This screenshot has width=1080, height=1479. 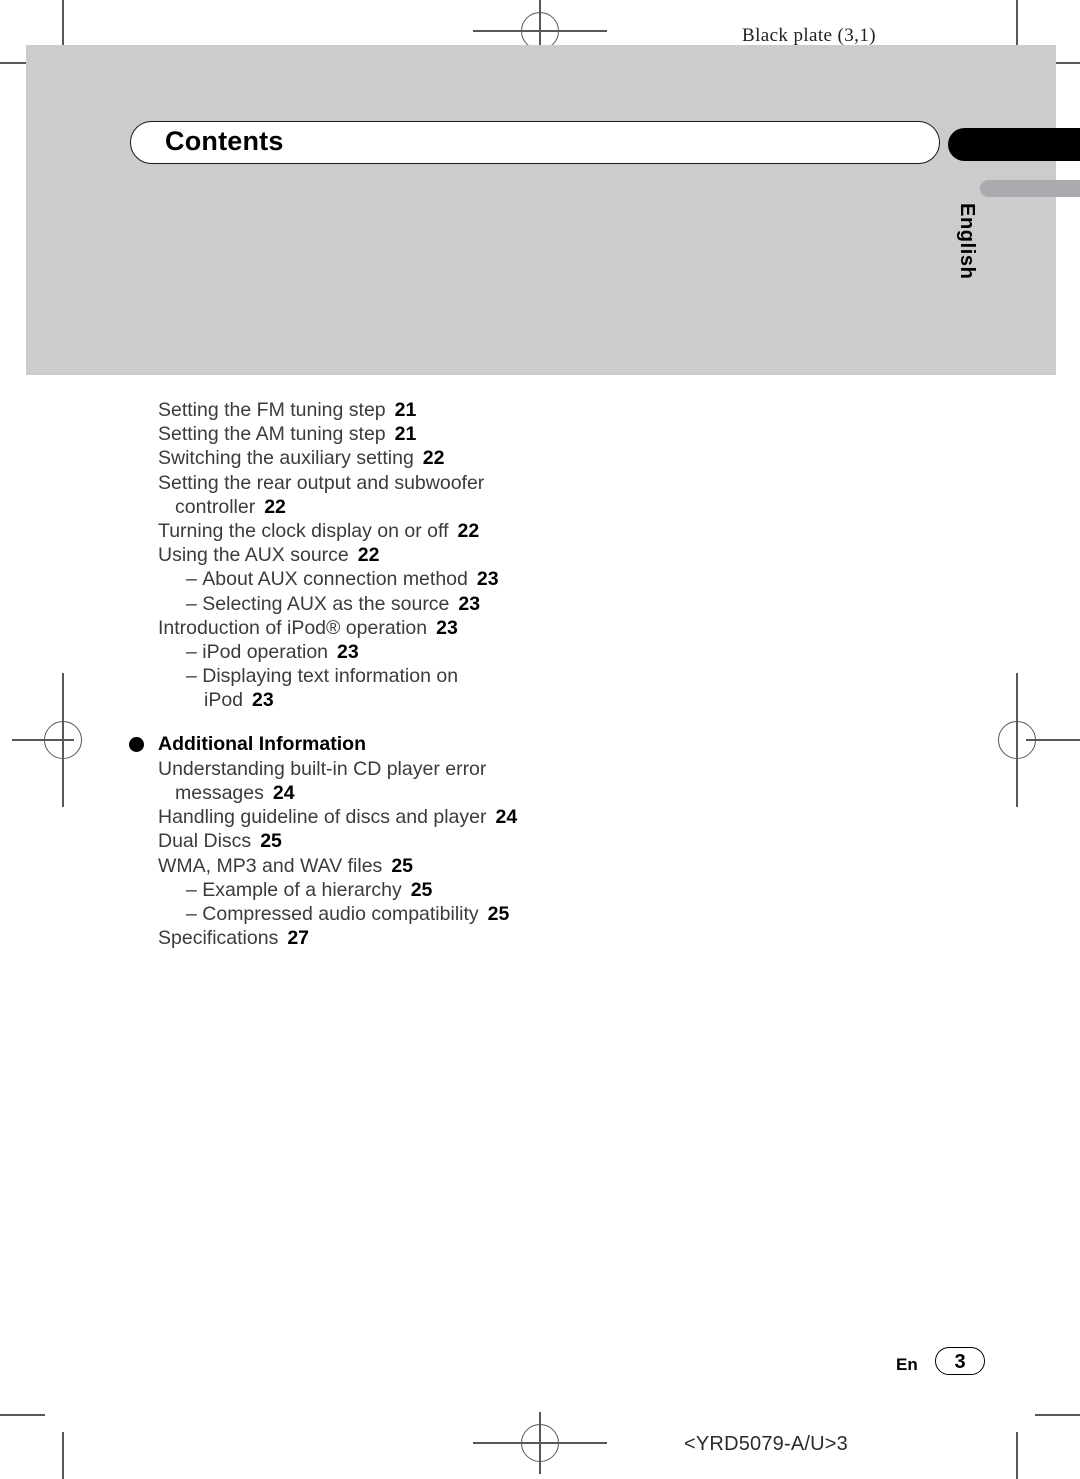 I want to click on toc-entry: Introduction of iPod® operation 23, so click(x=468, y=628).